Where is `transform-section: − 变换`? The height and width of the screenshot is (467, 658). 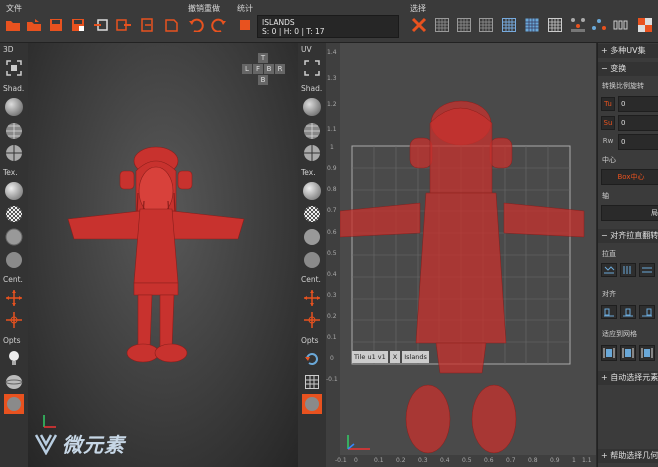 transform-section: − 变换 is located at coordinates (628, 69).